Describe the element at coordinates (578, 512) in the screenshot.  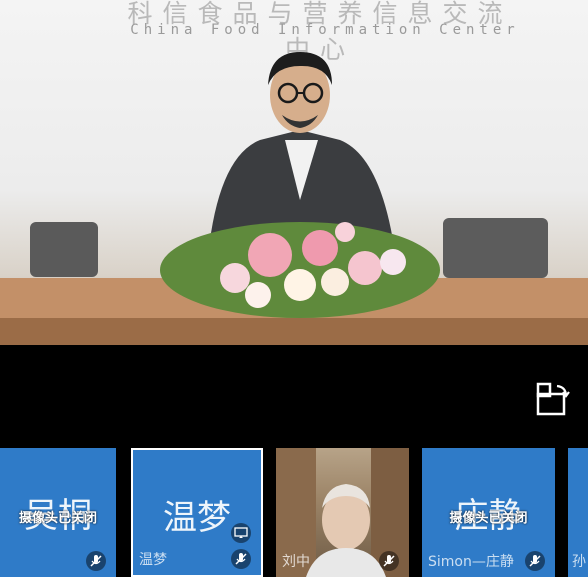
I see `participant-tile-partial: 孙` at that location.